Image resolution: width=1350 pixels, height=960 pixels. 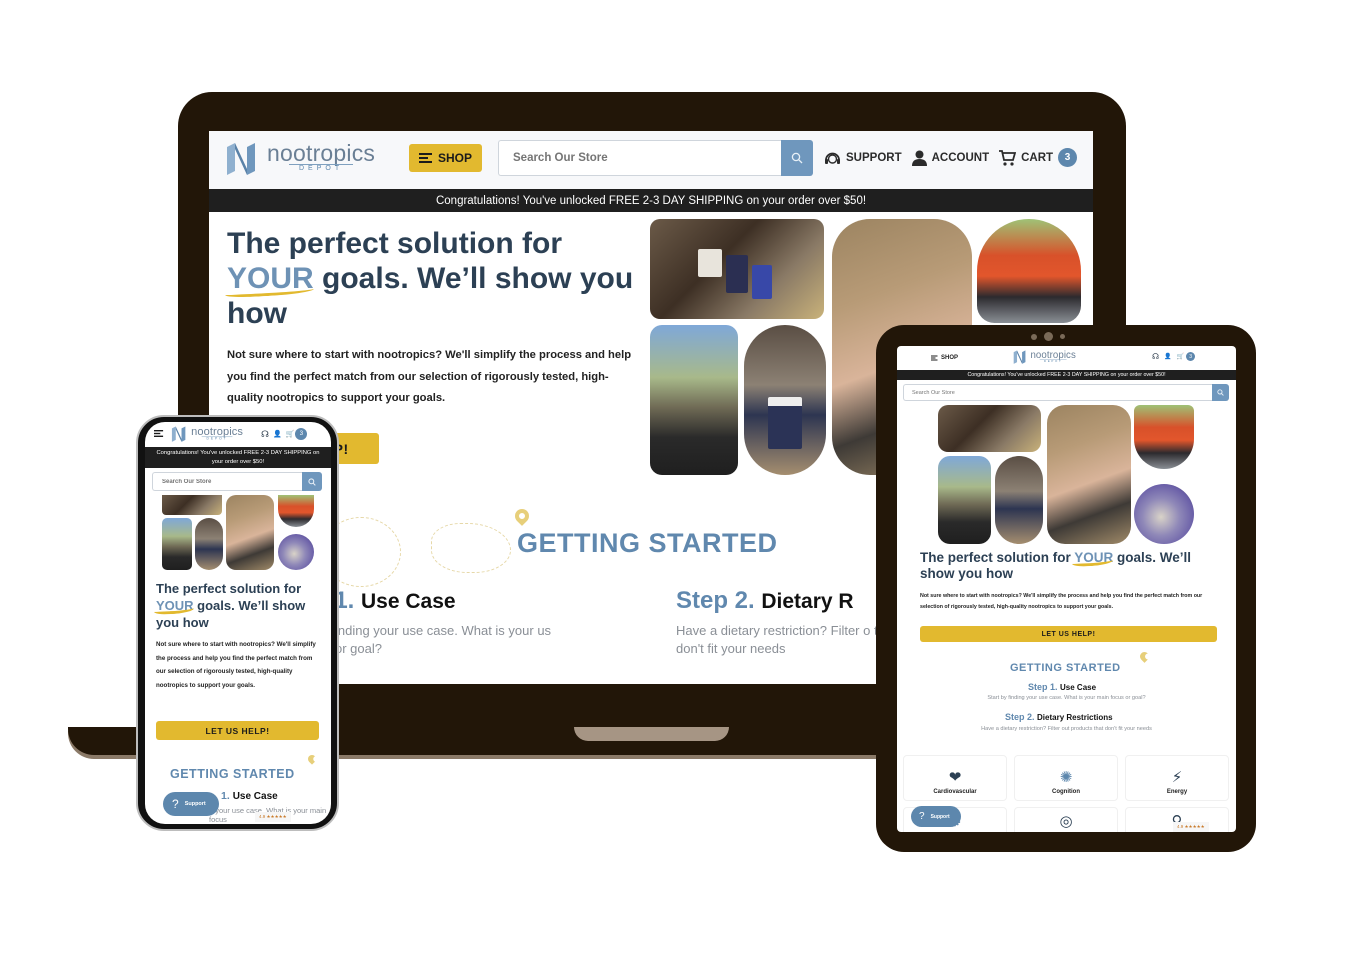 I want to click on laptop-notch, so click(x=651, y=734).